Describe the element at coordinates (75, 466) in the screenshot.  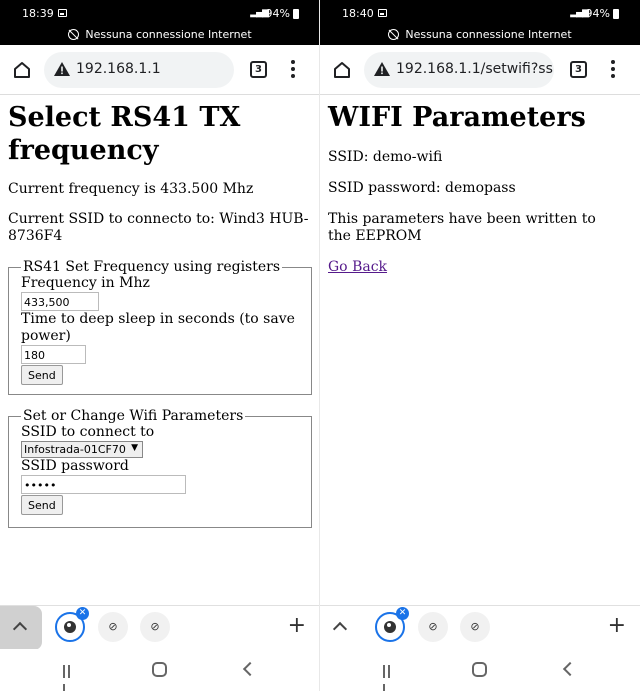
I see `password-label: SSID password` at that location.